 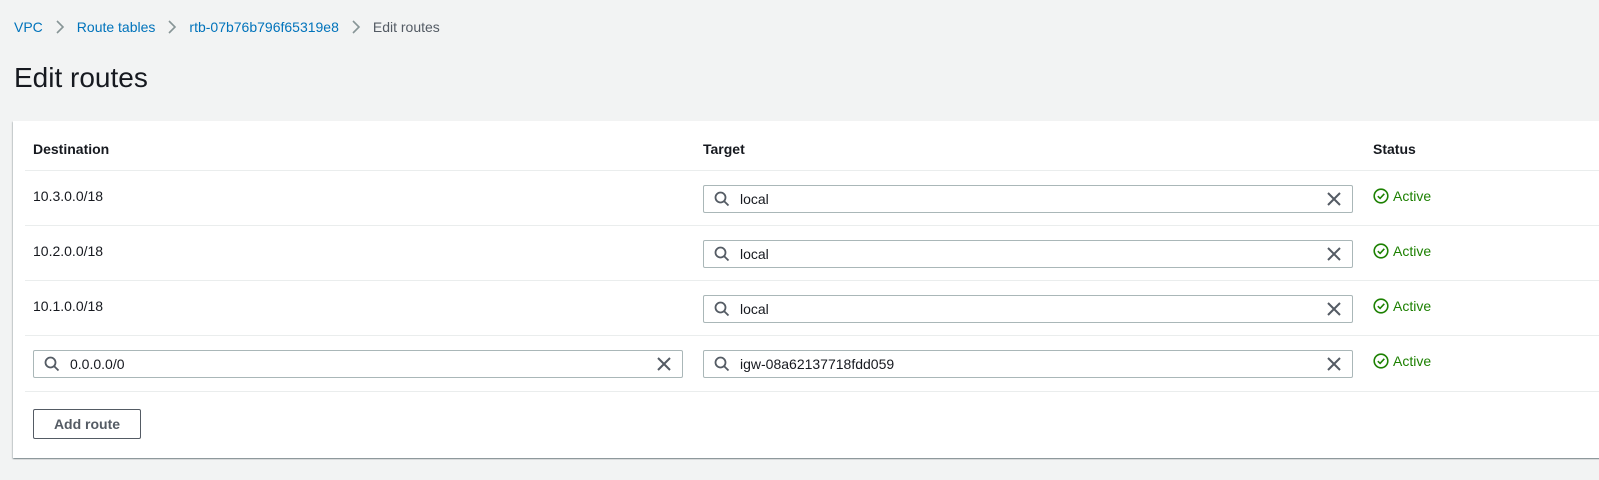 What do you see at coordinates (68, 306) in the screenshot?
I see `destination-text: 10.1.0.0/18` at bounding box center [68, 306].